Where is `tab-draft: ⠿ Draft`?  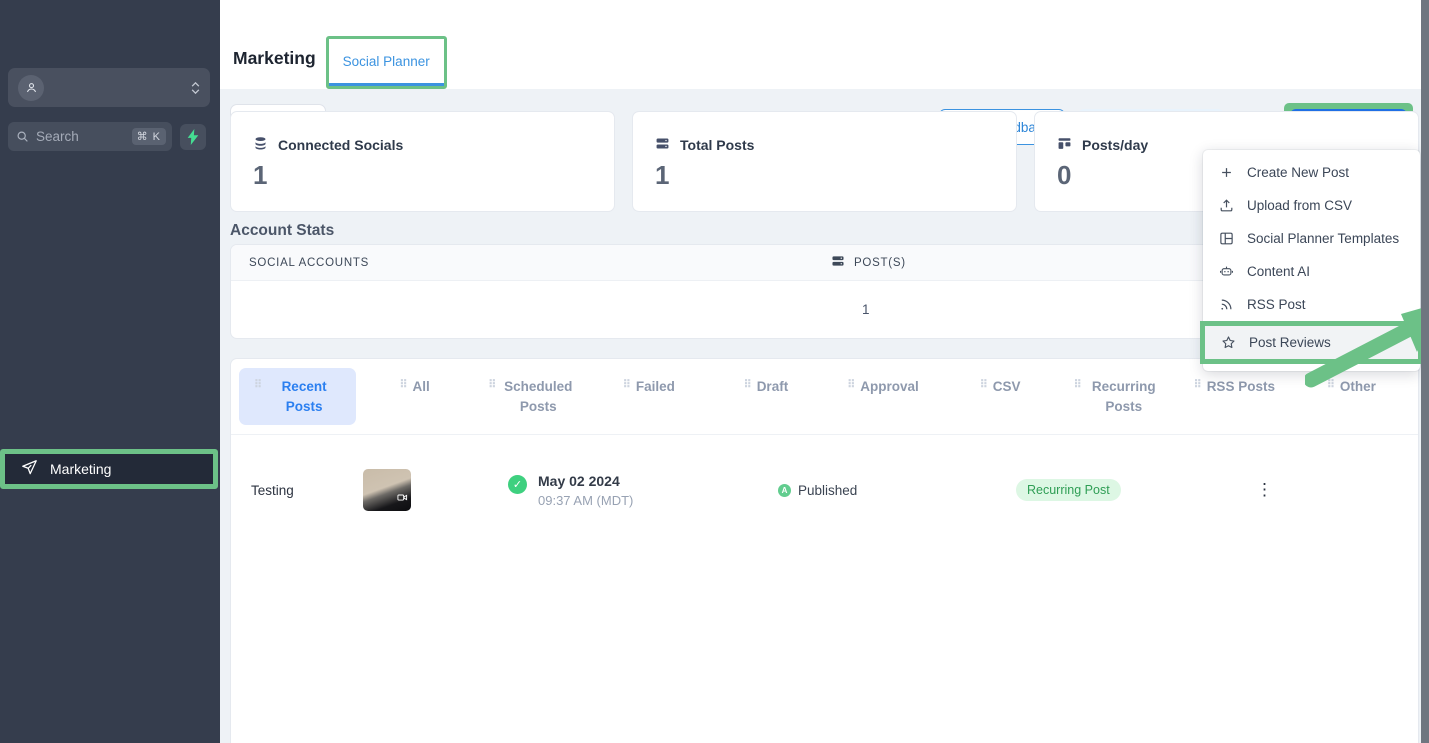 tab-draft: ⠿ Draft is located at coordinates (765, 387).